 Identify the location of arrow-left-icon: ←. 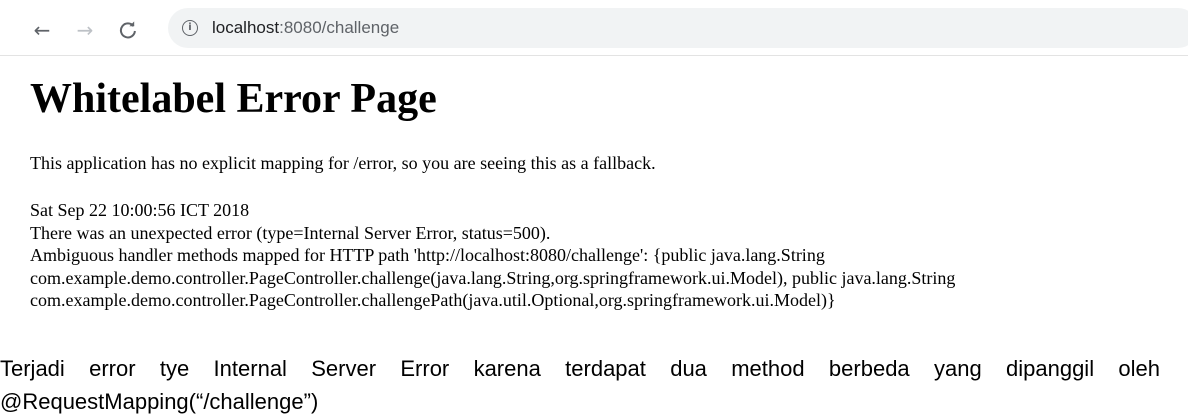
(42, 30).